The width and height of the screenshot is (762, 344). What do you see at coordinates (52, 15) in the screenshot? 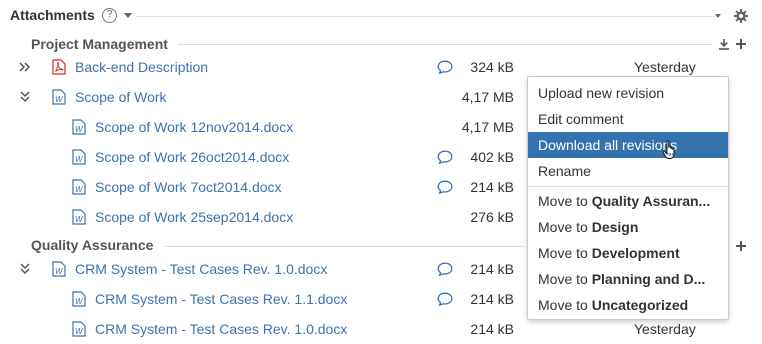
I see `attachments-title: Attachments` at bounding box center [52, 15].